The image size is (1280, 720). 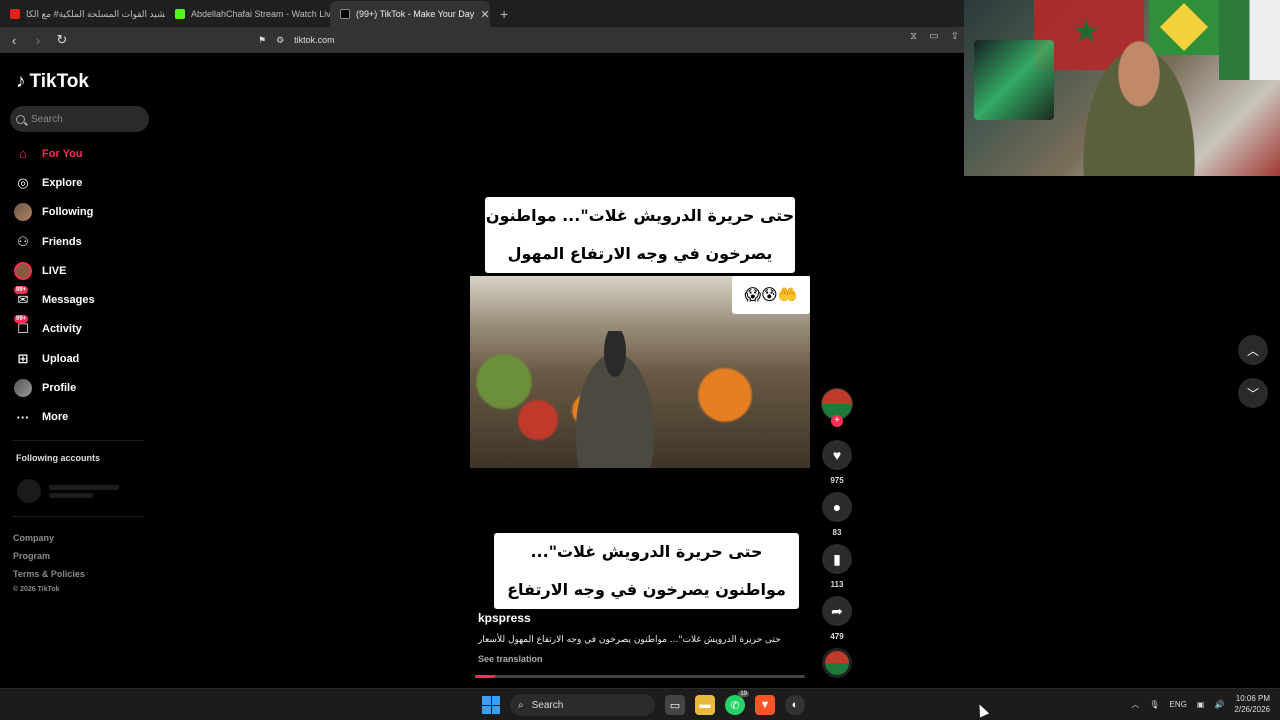 I want to click on video-progress-fill, so click(x=485, y=676).